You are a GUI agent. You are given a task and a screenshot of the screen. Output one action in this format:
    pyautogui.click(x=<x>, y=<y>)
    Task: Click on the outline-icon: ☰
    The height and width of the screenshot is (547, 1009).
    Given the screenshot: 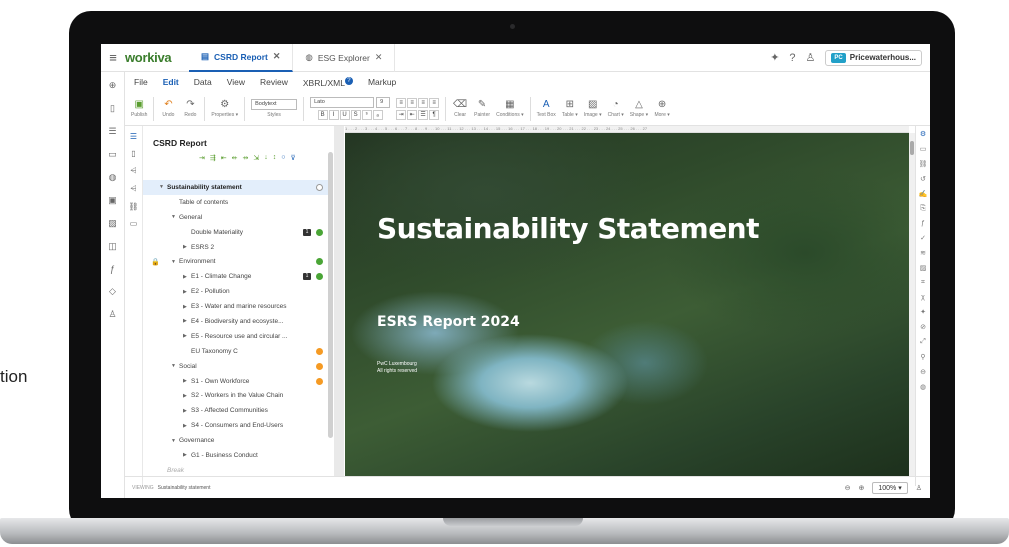 What is the action you would take?
    pyautogui.click(x=133, y=136)
    